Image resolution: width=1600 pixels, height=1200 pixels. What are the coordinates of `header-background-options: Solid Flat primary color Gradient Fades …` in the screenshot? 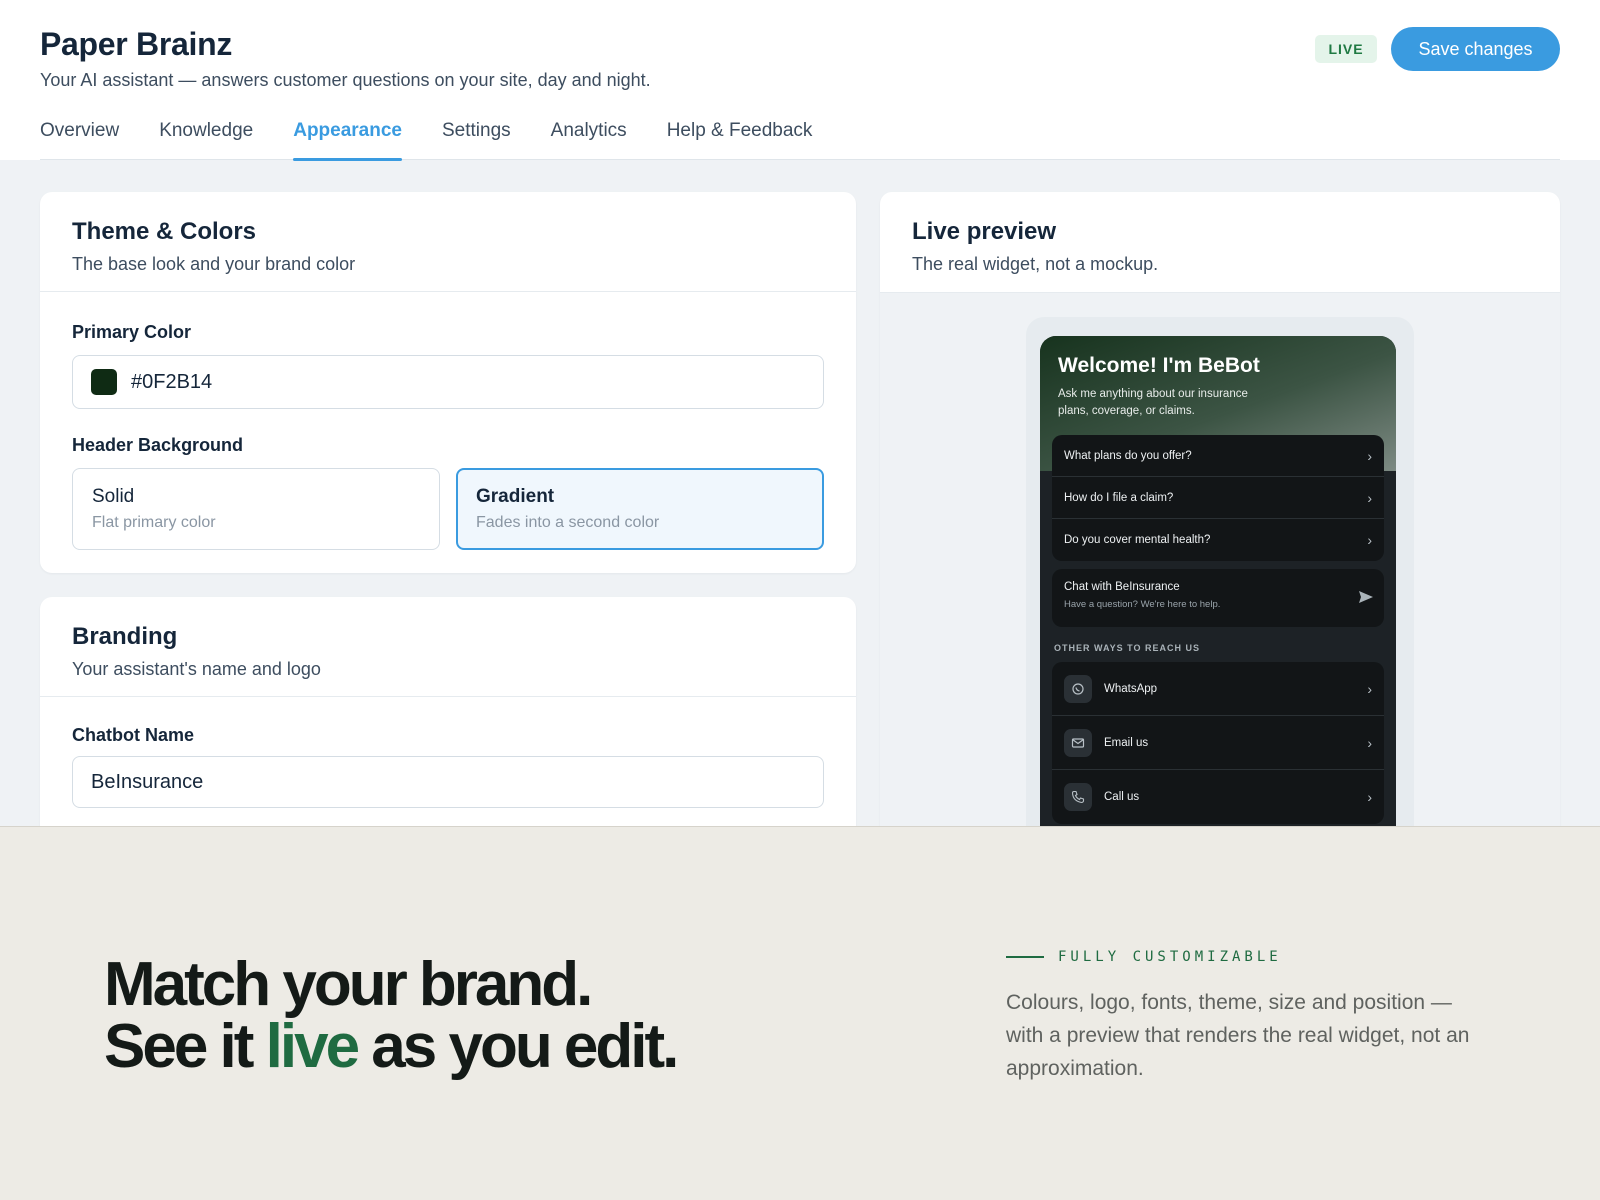 It's located at (448, 509).